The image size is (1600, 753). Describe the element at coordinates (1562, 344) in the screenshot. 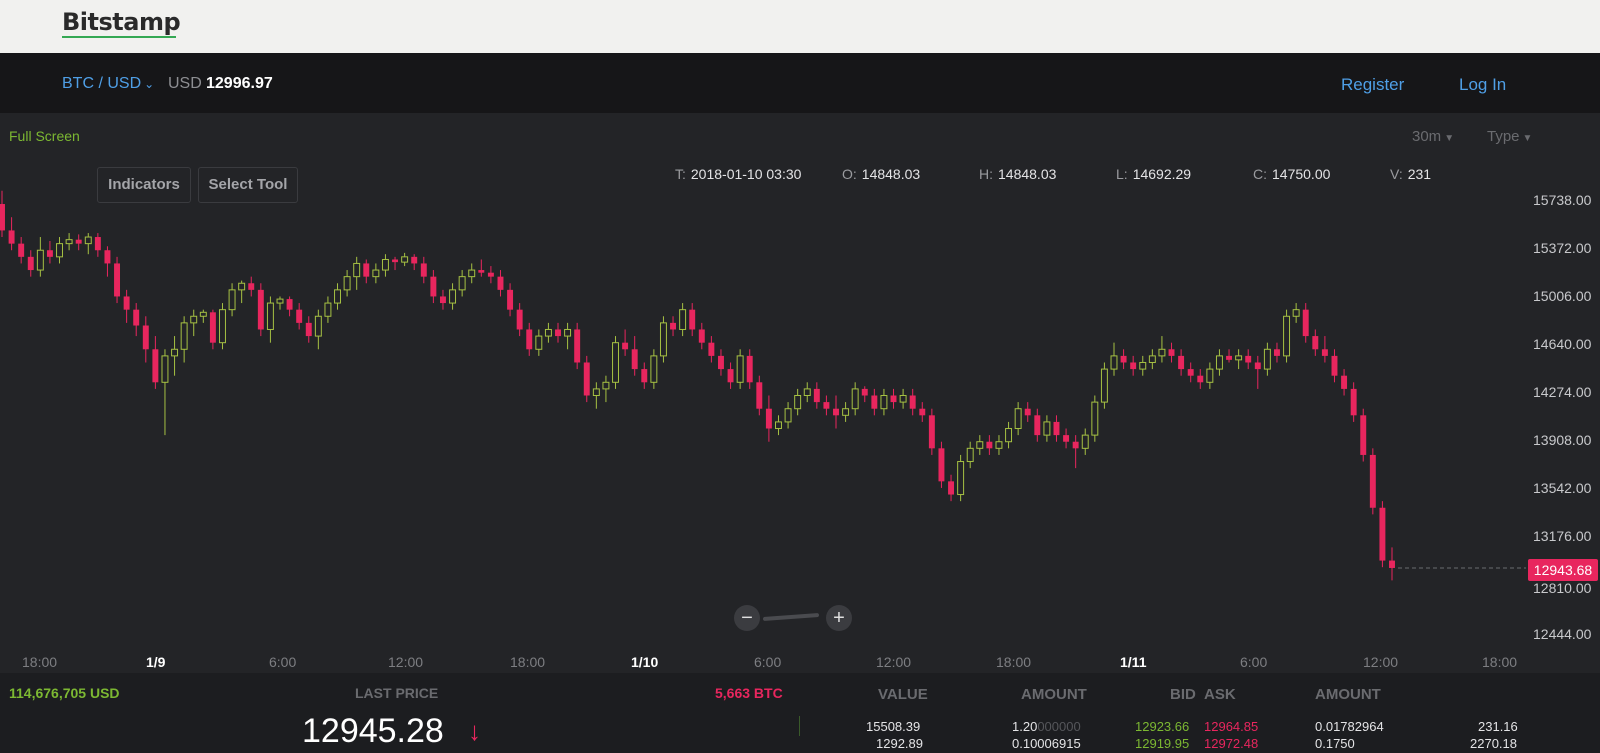

I see `y-tick-label: 14640.00` at that location.